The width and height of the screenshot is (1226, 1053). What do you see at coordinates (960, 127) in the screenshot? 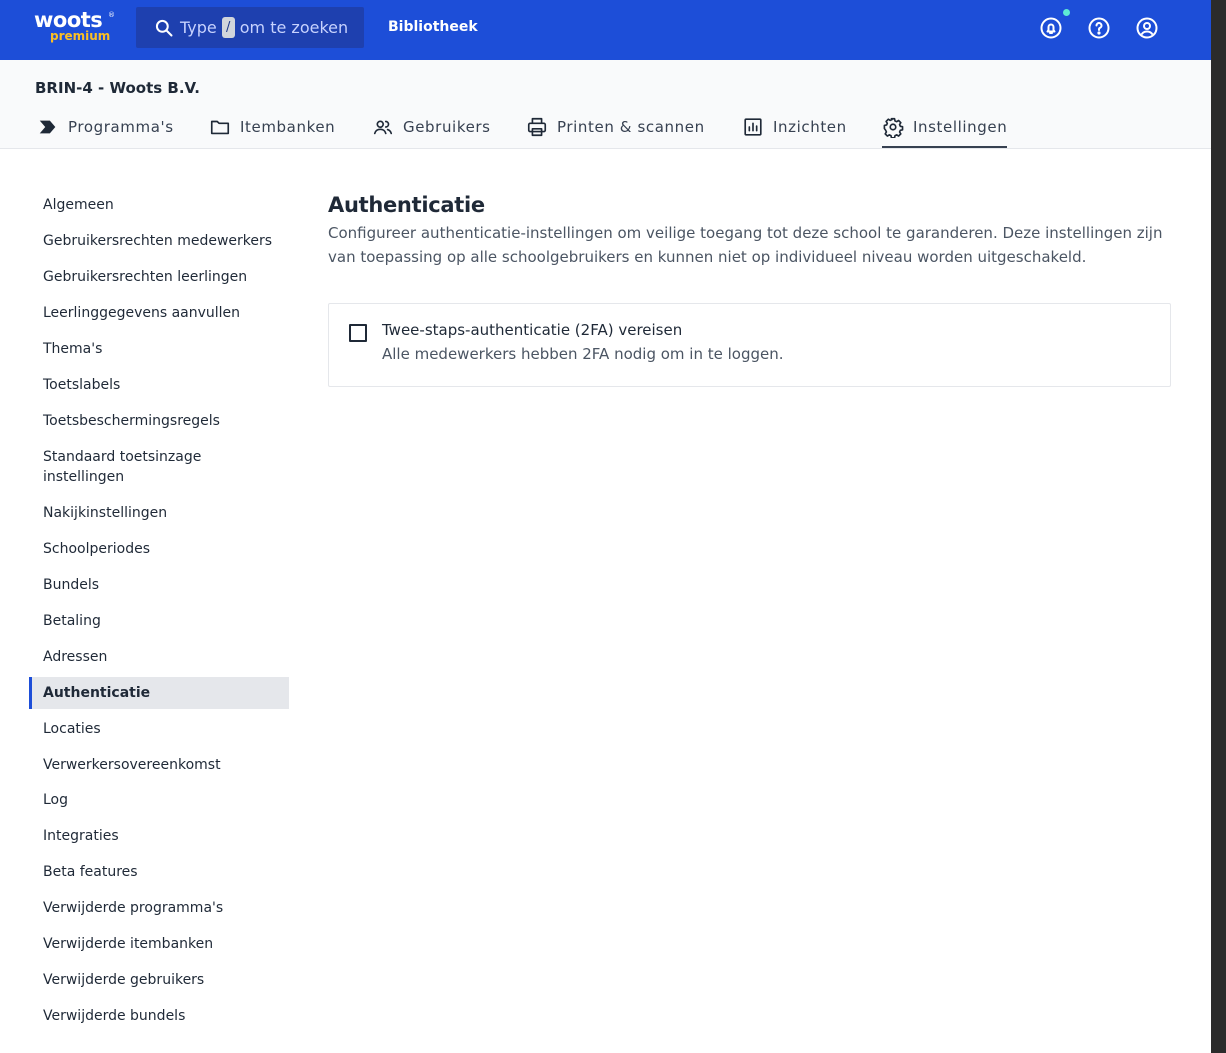
I see `tab-label: Instellingen` at bounding box center [960, 127].